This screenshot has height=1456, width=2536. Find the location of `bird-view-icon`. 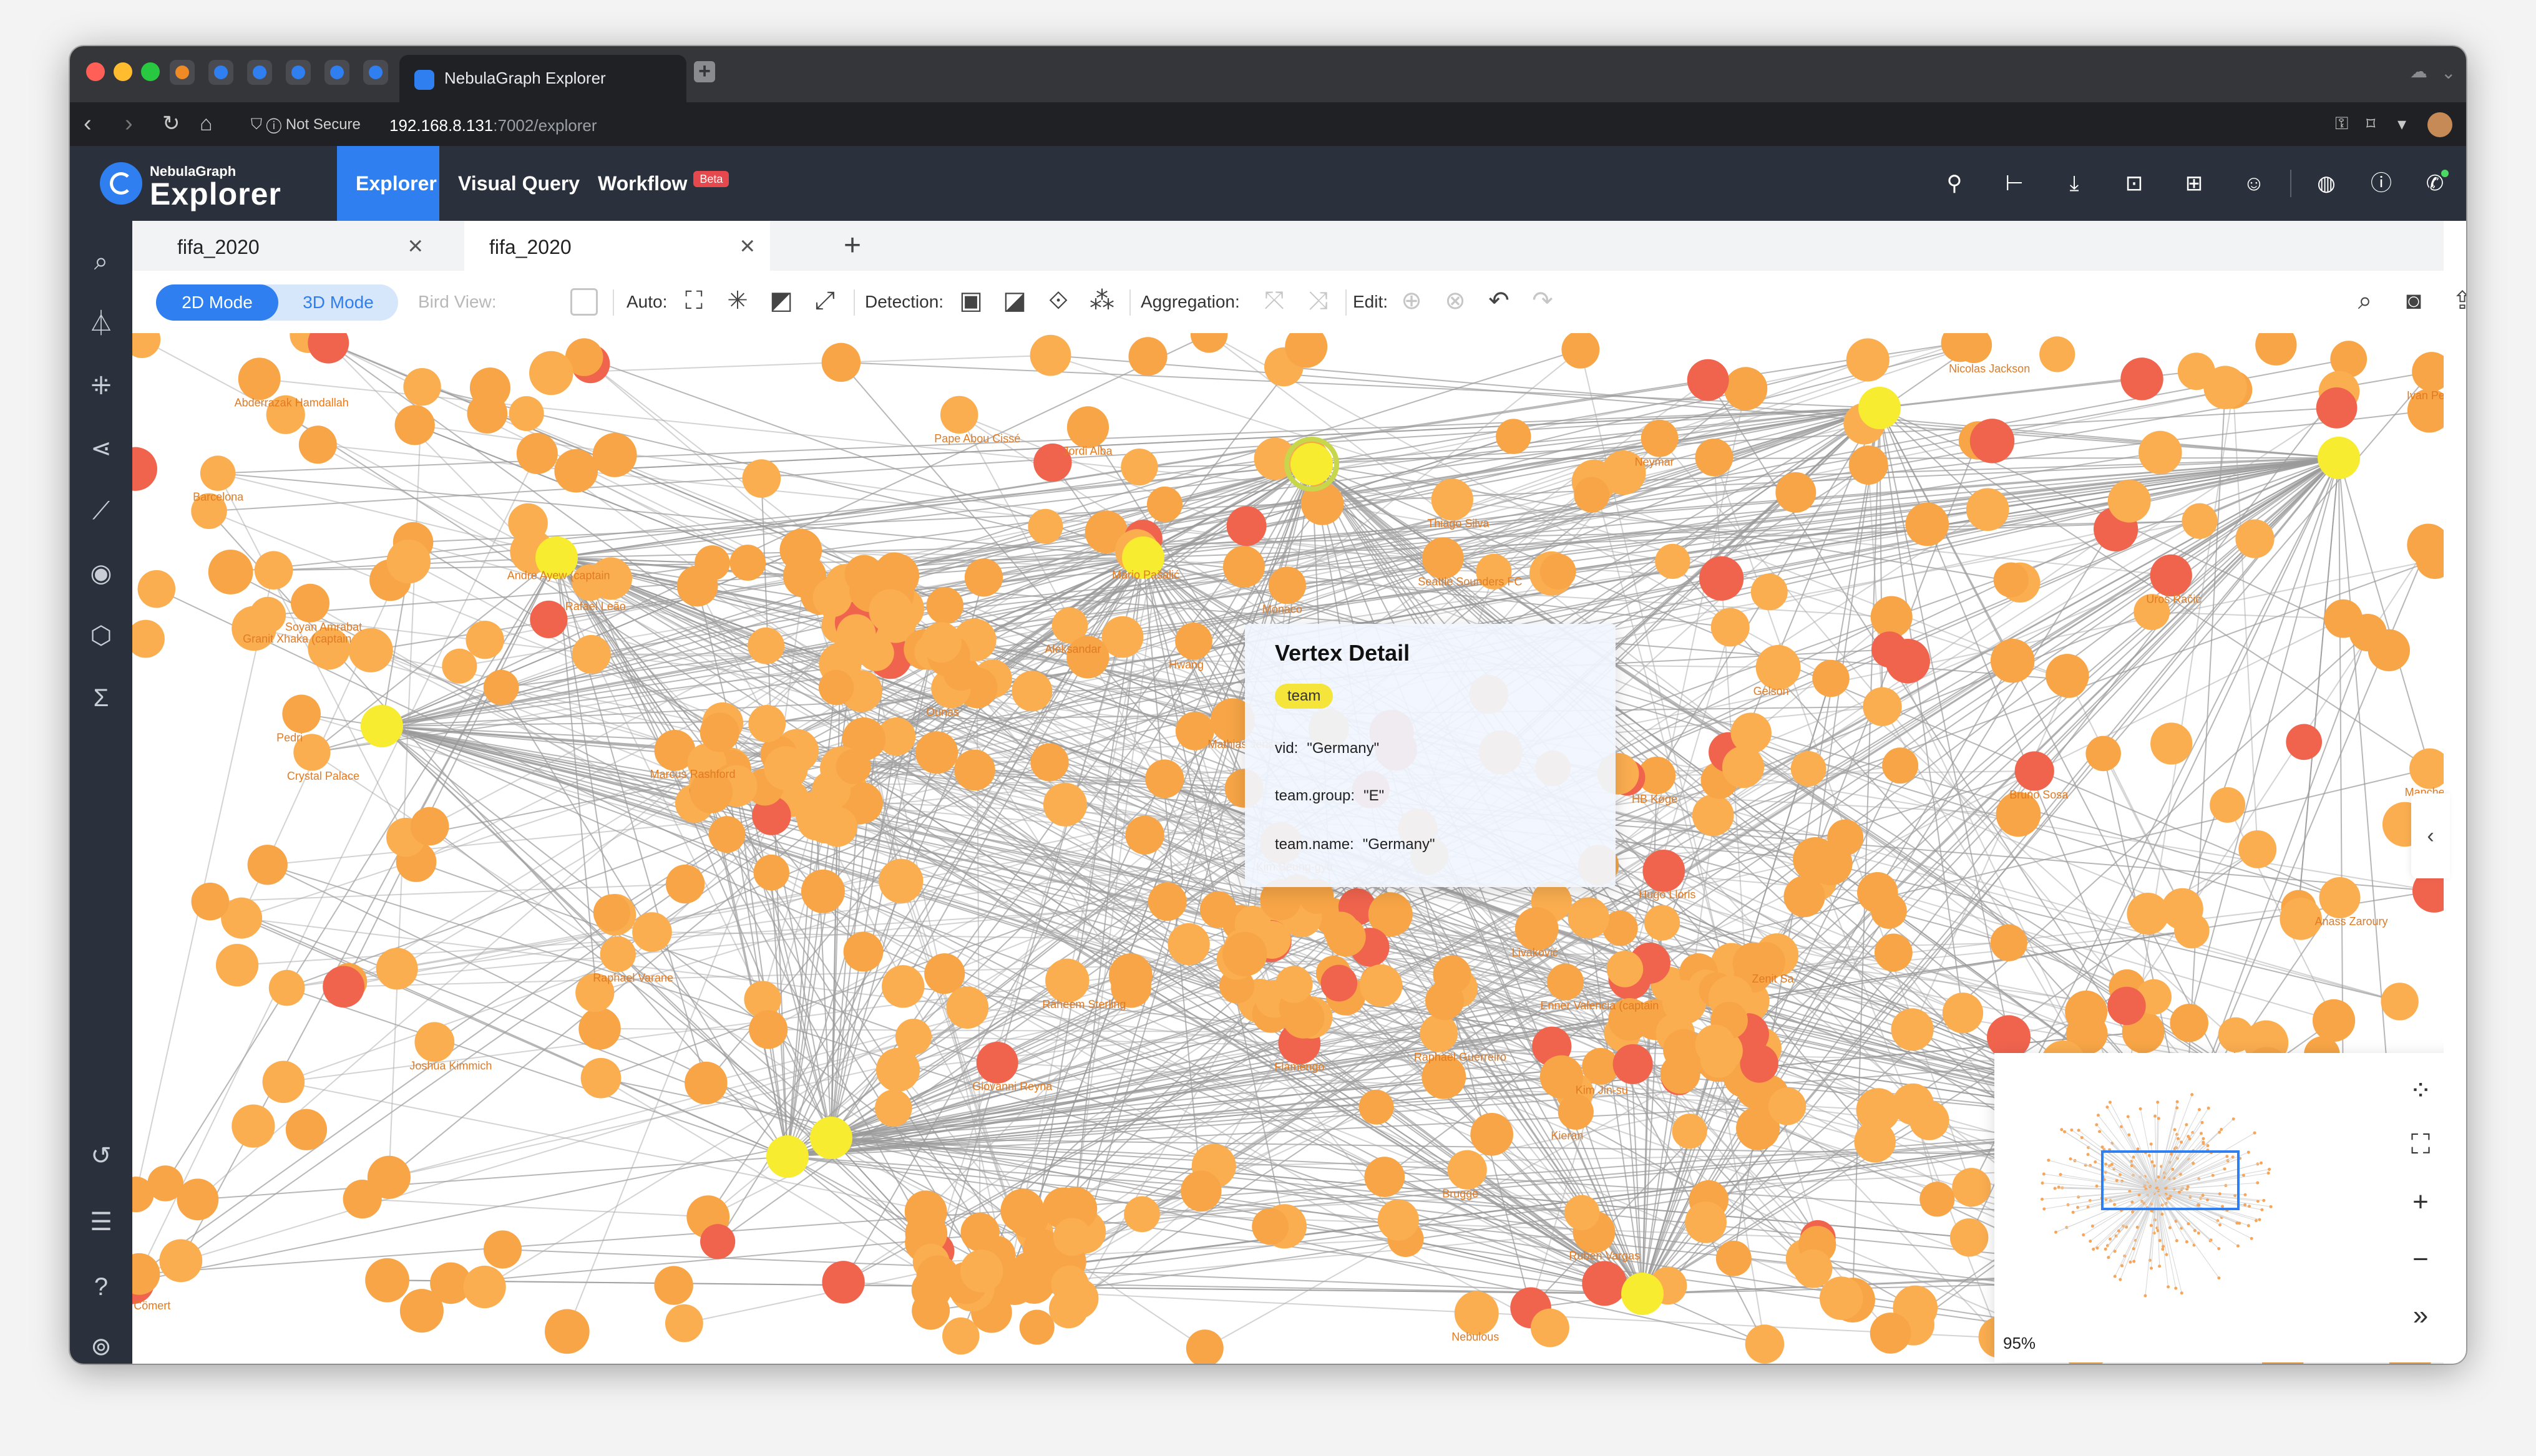

bird-view-icon is located at coordinates (584, 302).